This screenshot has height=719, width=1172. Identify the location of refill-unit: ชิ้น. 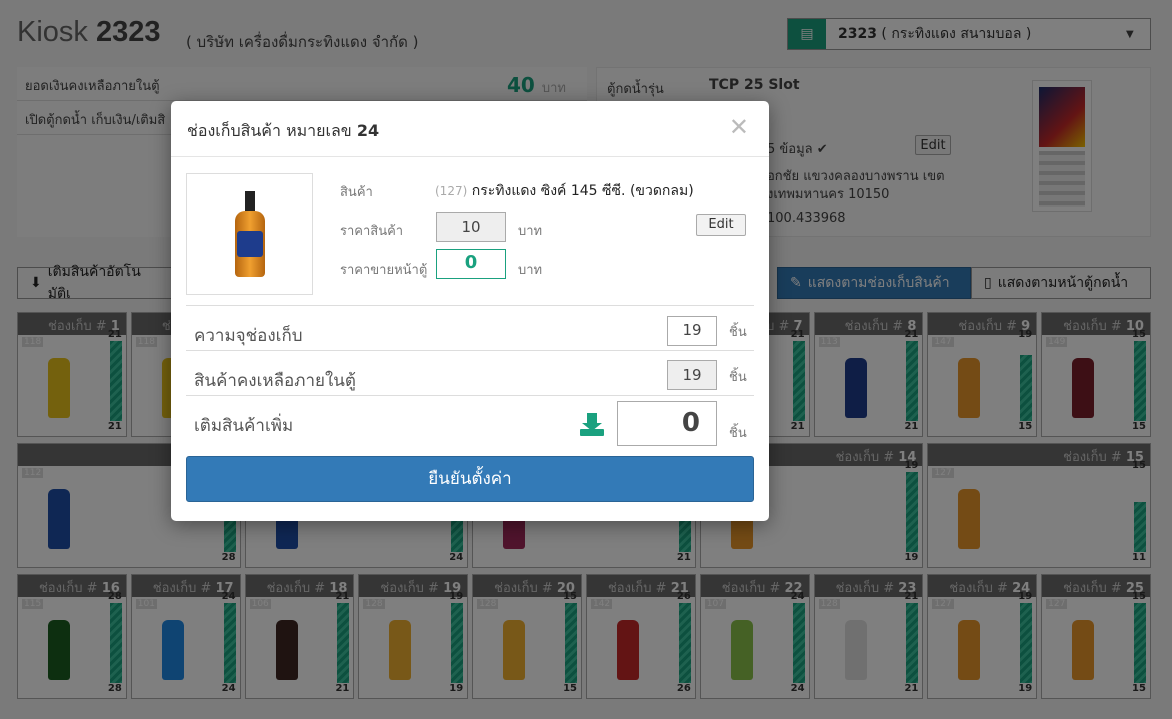
(738, 433).